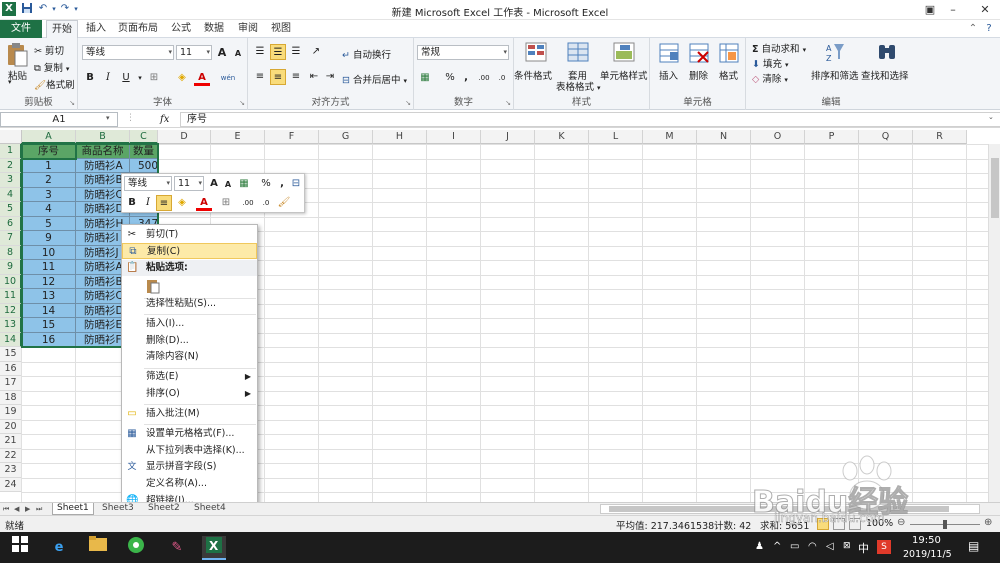  What do you see at coordinates (153, 286) in the screenshot?
I see `paste-option-icon` at bounding box center [153, 286].